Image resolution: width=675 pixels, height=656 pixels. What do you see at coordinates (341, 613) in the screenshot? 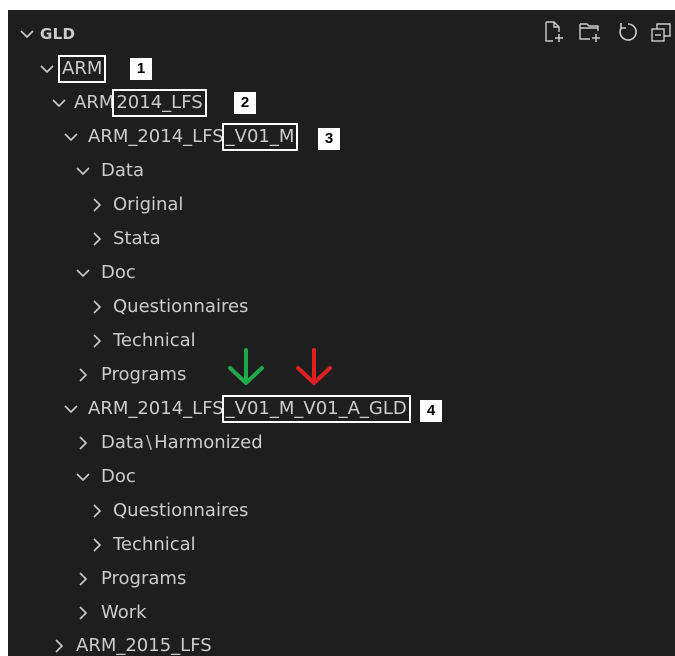
I see `tree-item-work: Work` at bounding box center [341, 613].